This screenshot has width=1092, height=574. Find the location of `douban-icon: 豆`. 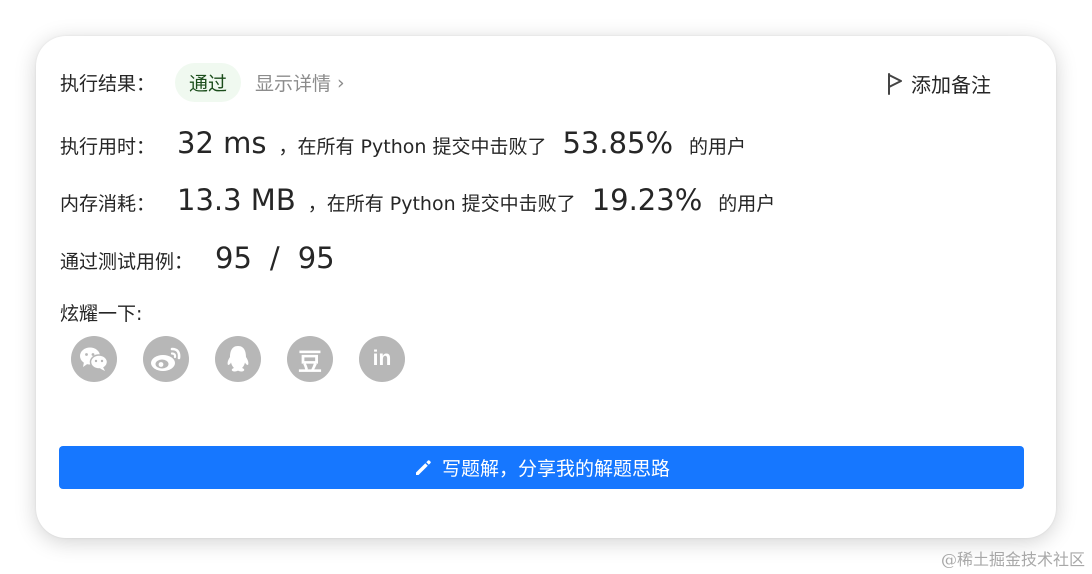

douban-icon: 豆 is located at coordinates (310, 359).